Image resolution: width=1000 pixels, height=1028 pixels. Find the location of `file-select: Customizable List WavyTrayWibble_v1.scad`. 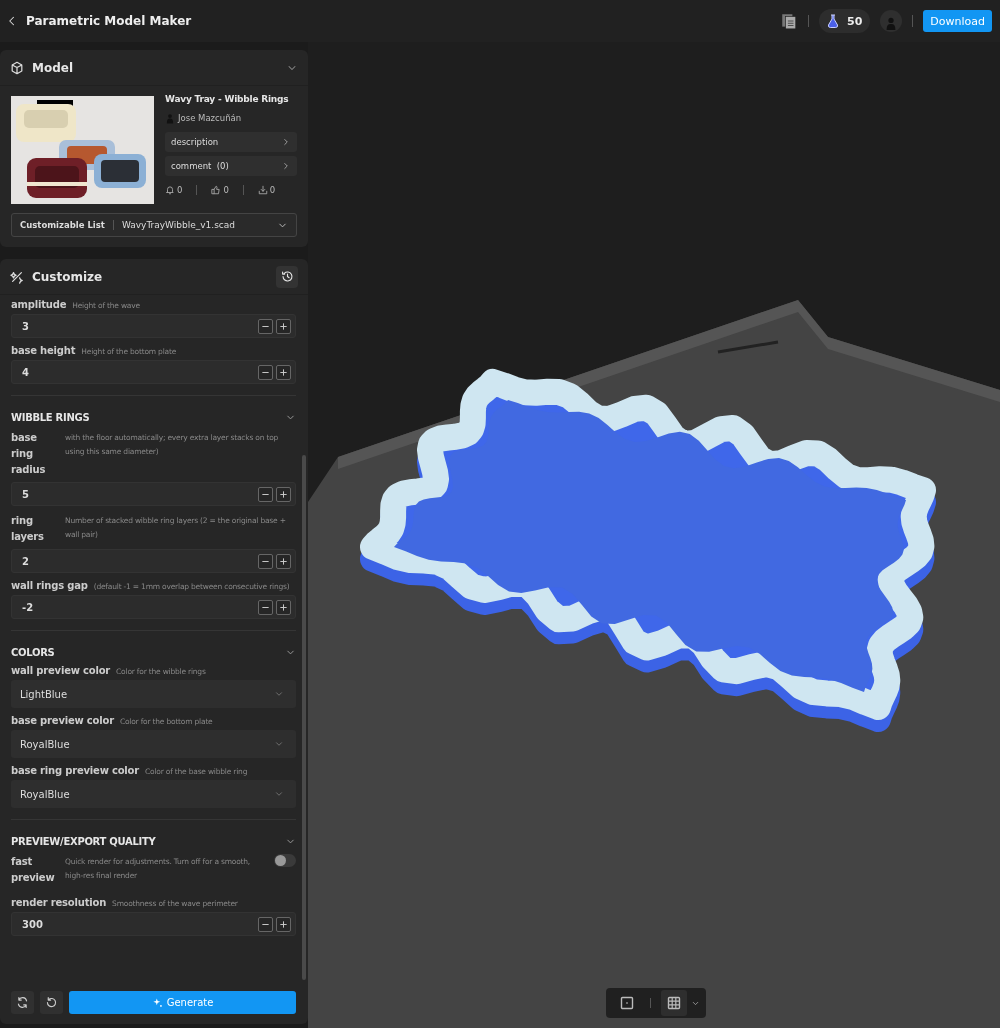

file-select: Customizable List WavyTrayWibble_v1.scad is located at coordinates (154, 225).